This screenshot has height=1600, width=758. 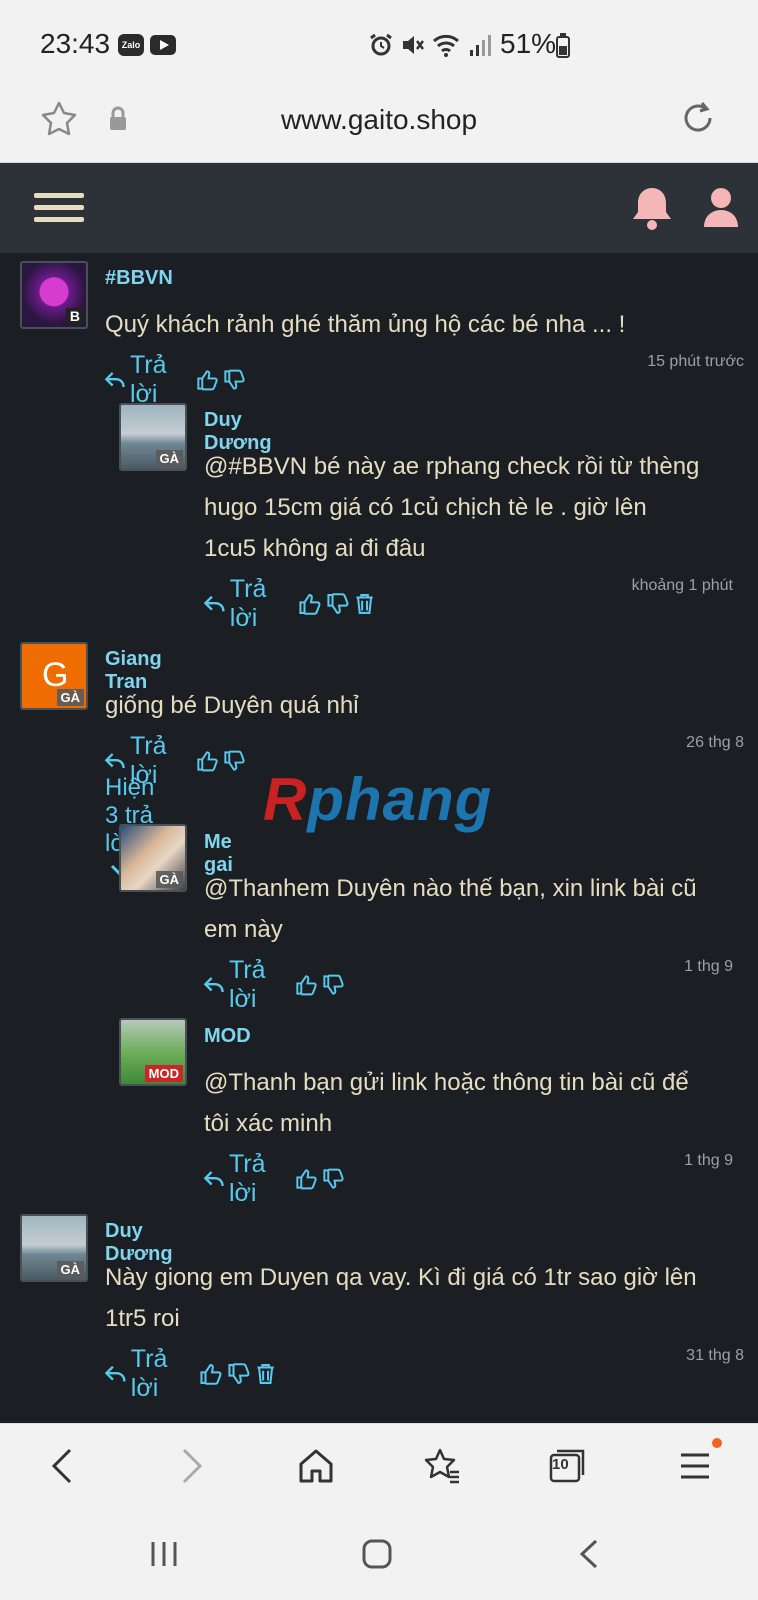 What do you see at coordinates (227, 1036) in the screenshot?
I see `comment-username: MOD` at bounding box center [227, 1036].